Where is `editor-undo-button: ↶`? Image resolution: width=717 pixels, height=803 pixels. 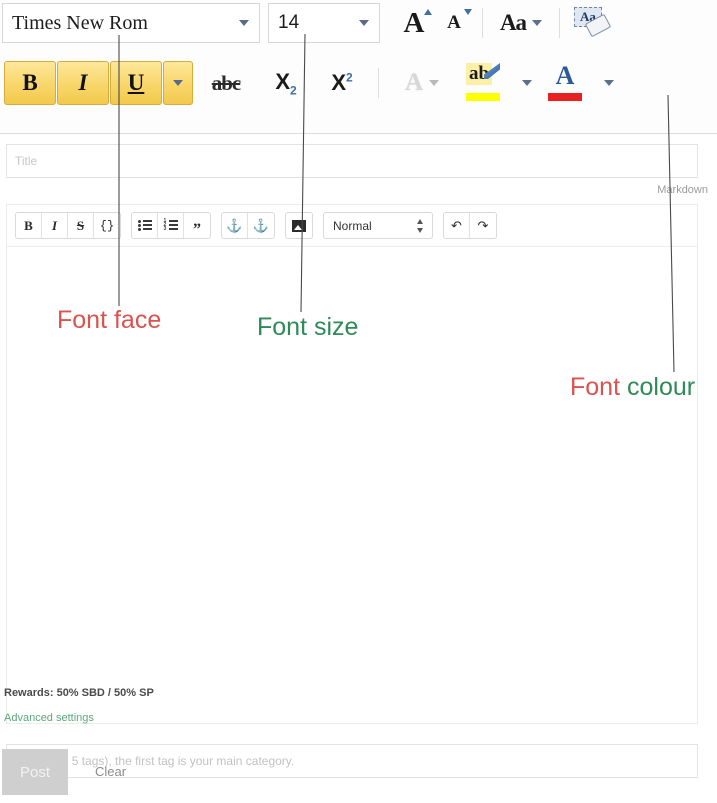
editor-undo-button: ↶ is located at coordinates (457, 225).